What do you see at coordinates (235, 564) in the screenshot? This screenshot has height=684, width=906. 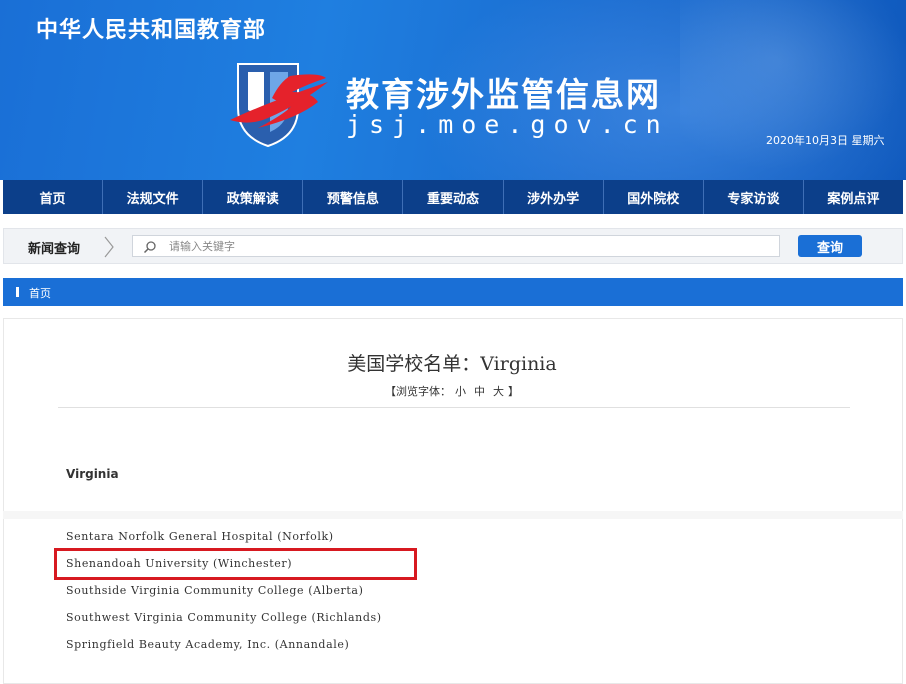 I see `highlight-box` at bounding box center [235, 564].